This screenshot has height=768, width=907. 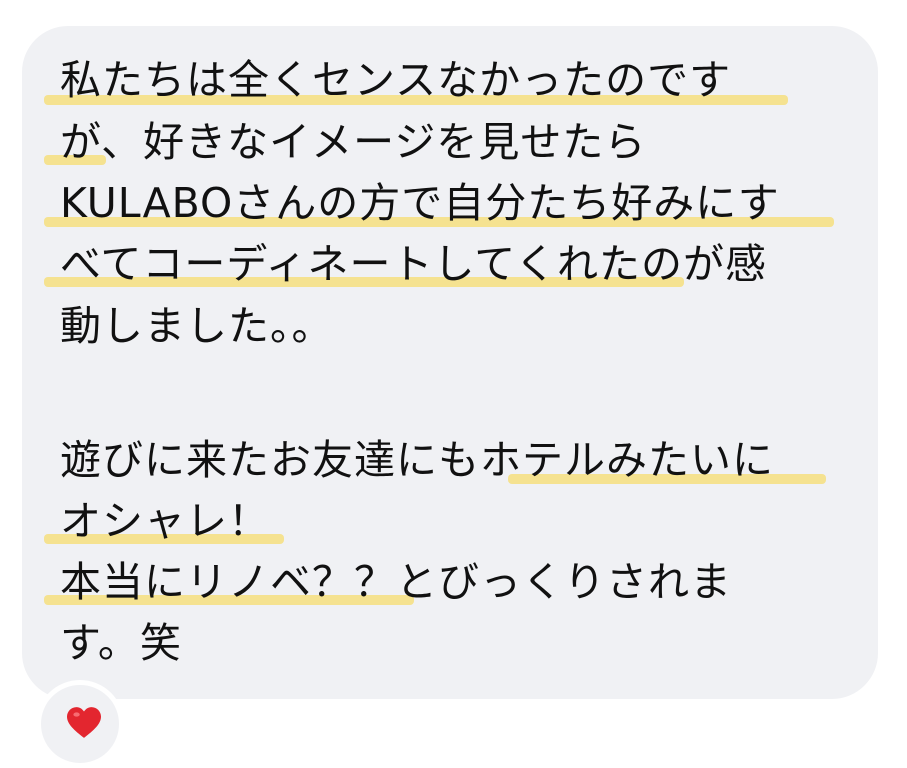 I want to click on message-line: 本当にリノベ？？とびっくりされま, so click(x=396, y=582).